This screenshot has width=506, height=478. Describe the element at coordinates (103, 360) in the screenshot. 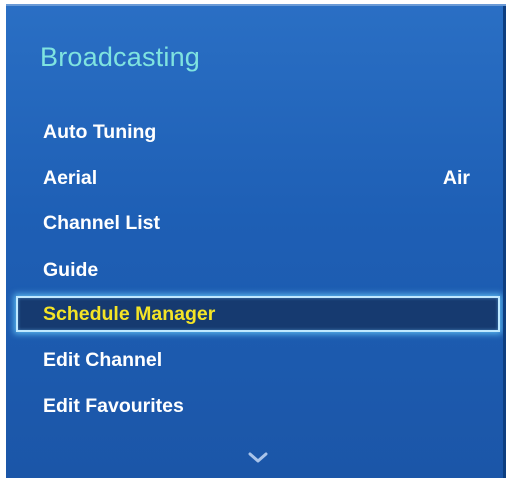

I see `menu-item-label: Edit Channel` at that location.